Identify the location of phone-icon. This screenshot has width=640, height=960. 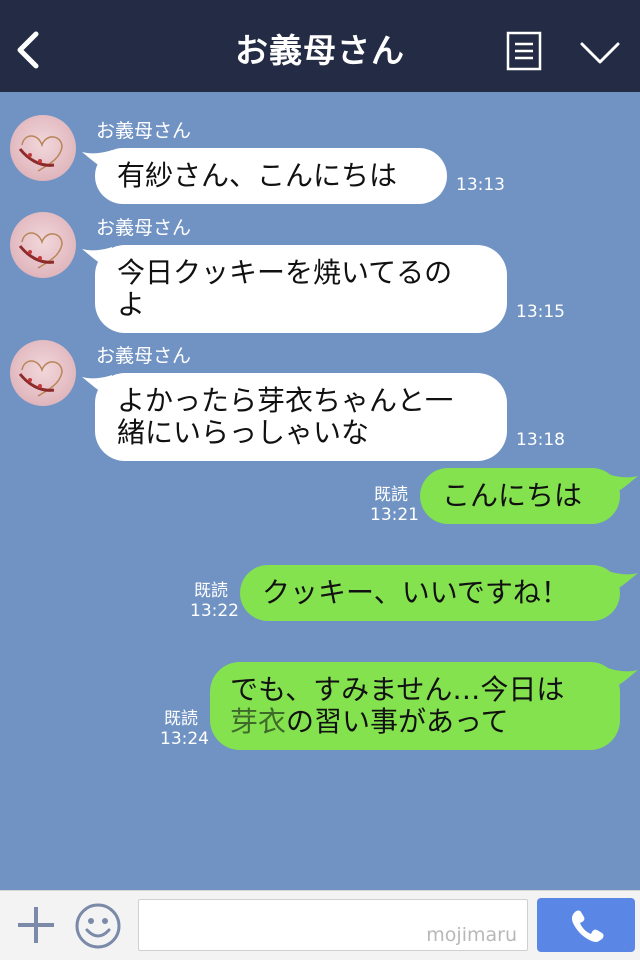
(587, 926).